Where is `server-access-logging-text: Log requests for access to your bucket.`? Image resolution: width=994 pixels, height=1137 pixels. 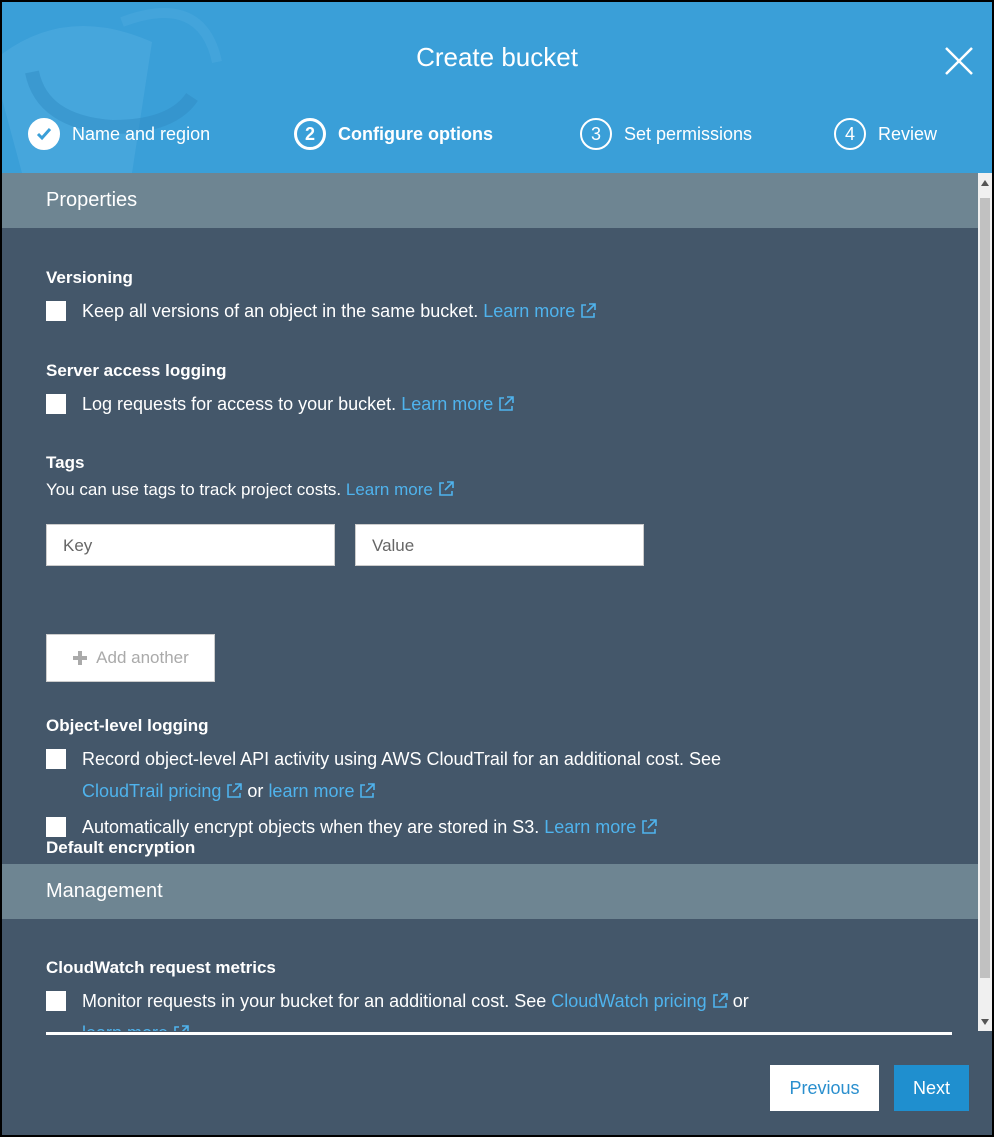
server-access-logging-text: Log requests for access to your bucket. is located at coordinates (239, 404).